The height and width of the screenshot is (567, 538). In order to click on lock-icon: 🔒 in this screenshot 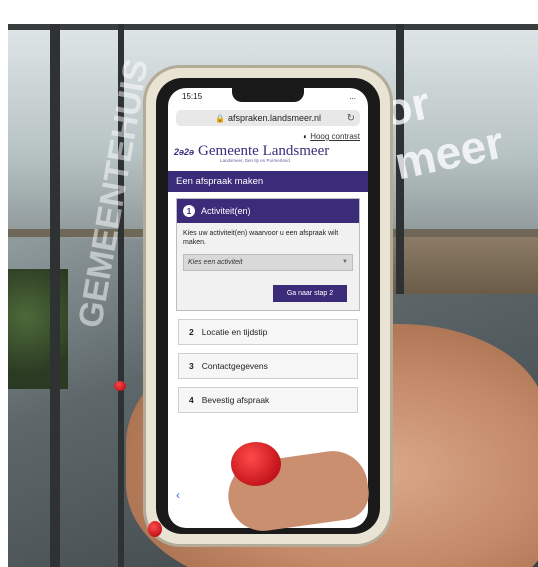, I will do `click(219, 118)`.